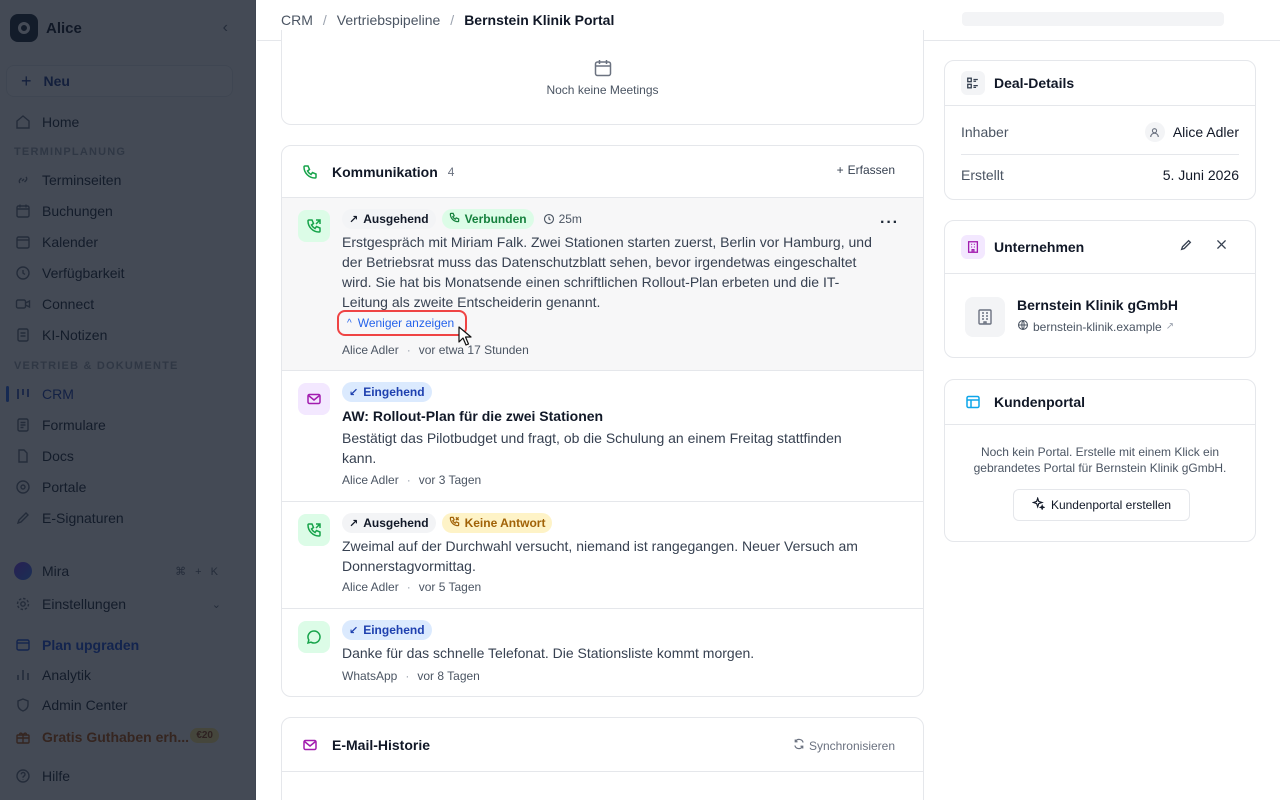  What do you see at coordinates (23, 737) in the screenshot?
I see `gift-icon` at bounding box center [23, 737].